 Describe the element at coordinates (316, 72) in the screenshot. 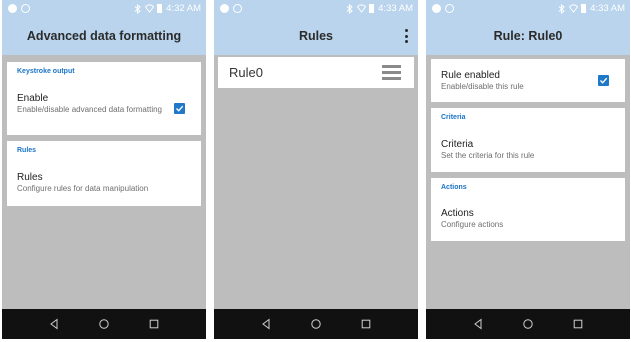

I see `rule-list-item: Rule0` at that location.